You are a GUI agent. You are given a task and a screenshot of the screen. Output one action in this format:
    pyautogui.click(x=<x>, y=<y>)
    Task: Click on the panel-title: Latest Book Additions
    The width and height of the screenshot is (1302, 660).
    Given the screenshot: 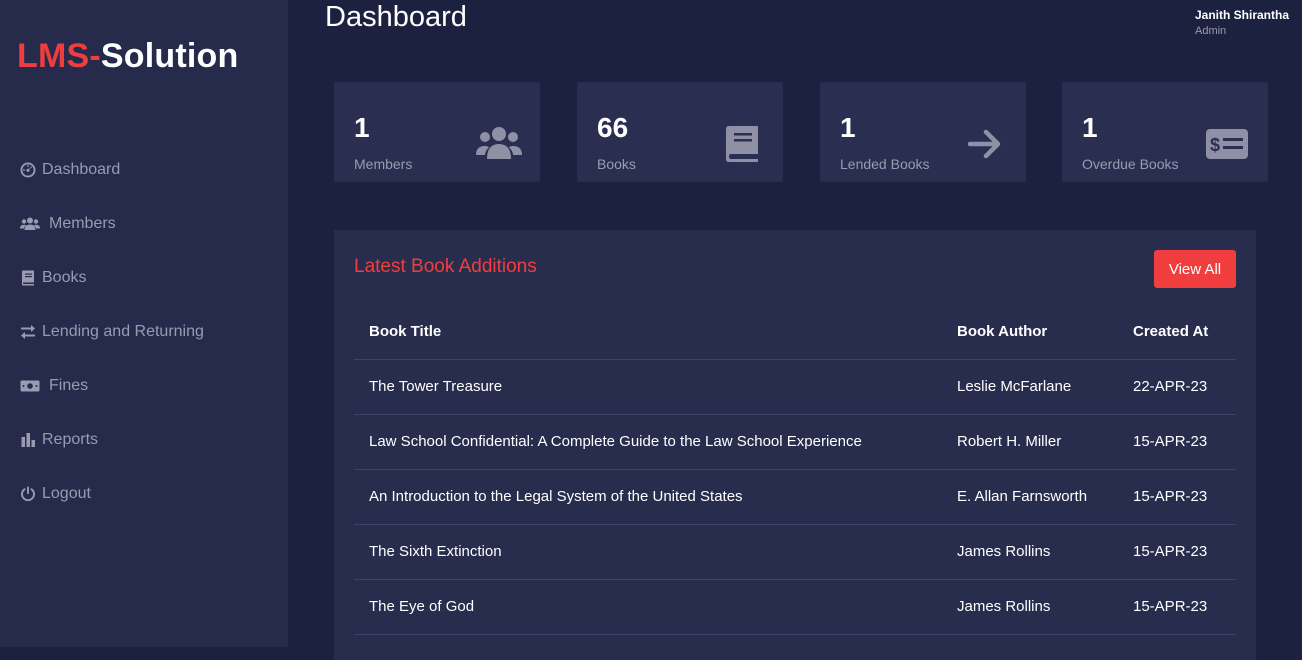 What is the action you would take?
    pyautogui.click(x=445, y=266)
    